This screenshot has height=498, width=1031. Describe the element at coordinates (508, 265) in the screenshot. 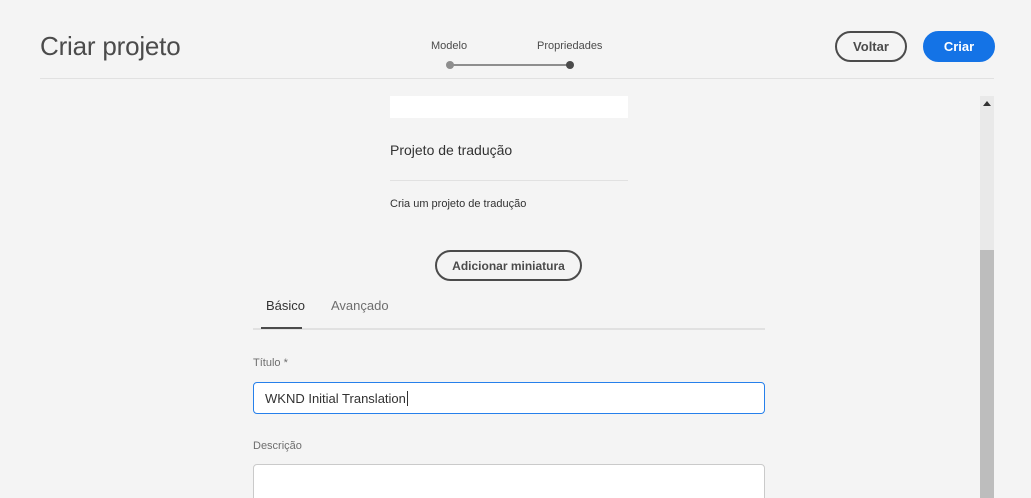

I see `add-thumbnail-button: Adicionar miniatura` at that location.